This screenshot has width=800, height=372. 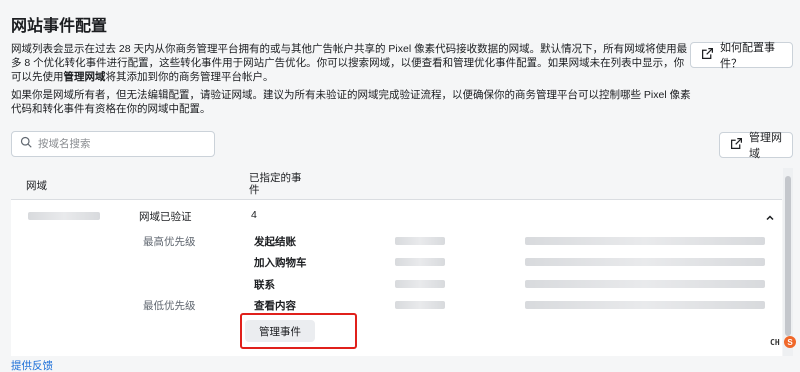 What do you see at coordinates (165, 217) in the screenshot?
I see `domain-status: 网域已验证` at bounding box center [165, 217].